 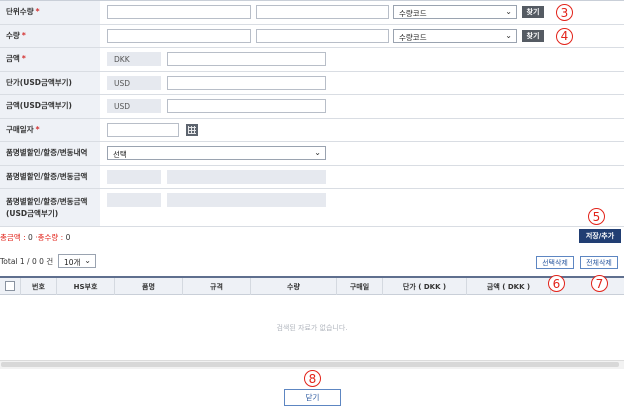 I want to click on grid-empty-message: 검색된 자료가 없습니다., so click(x=312, y=328).